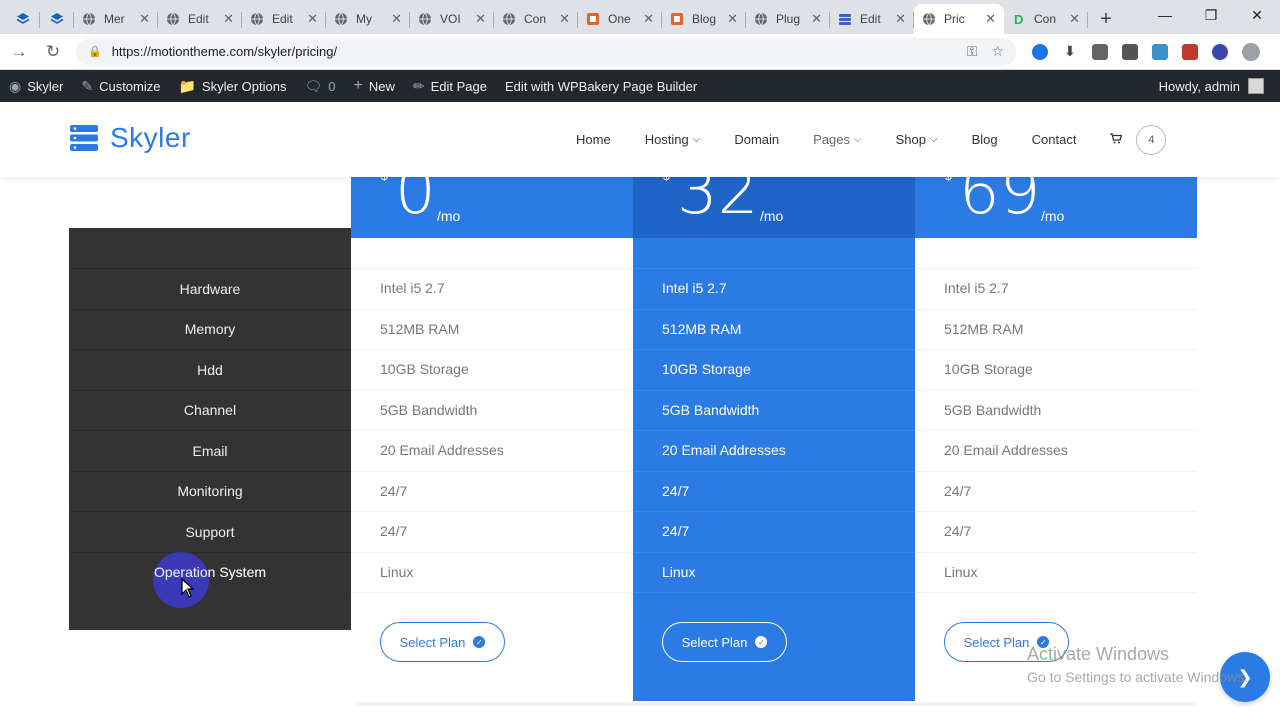 The width and height of the screenshot is (1280, 720). I want to click on key-icon: ⚿, so click(972, 51).